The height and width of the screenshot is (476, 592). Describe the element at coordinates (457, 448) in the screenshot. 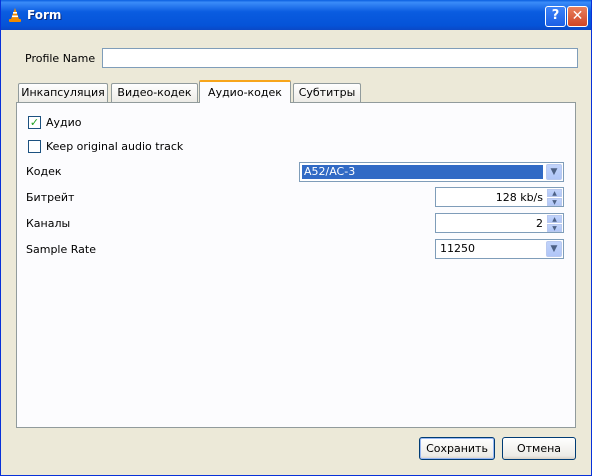

I see `save-button: Сохранить` at that location.